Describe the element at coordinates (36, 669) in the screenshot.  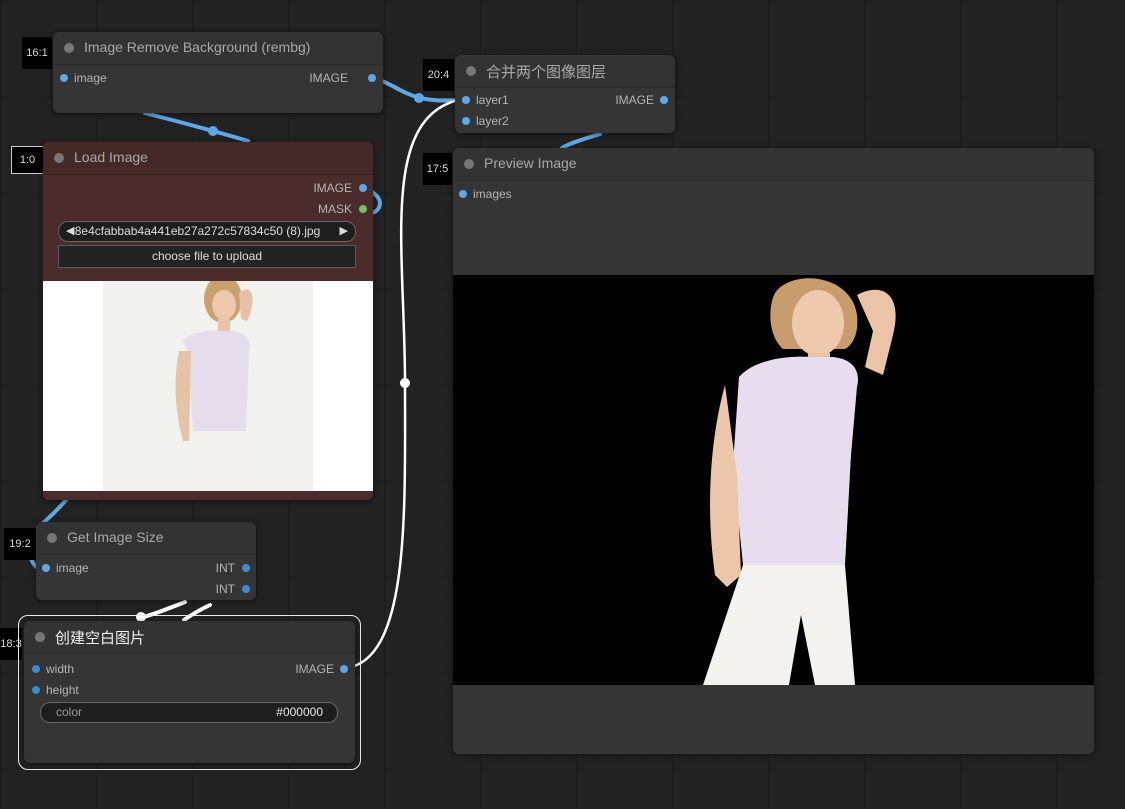
I see `input-width-socket` at that location.